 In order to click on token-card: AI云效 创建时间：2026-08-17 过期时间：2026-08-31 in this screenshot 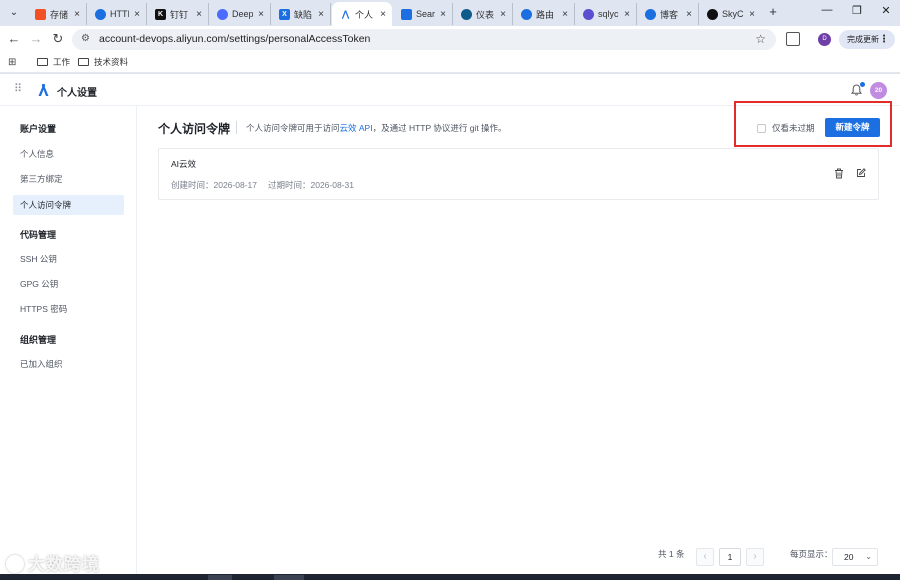, I will do `click(518, 174)`.